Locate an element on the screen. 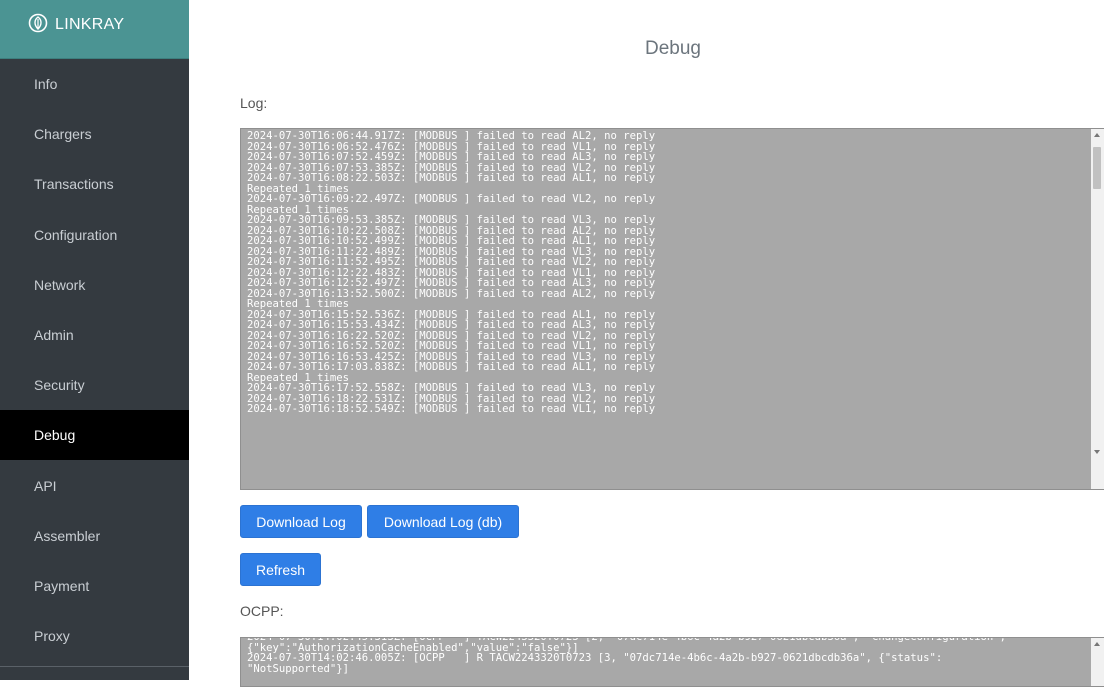 This screenshot has width=1104, height=687. sidebar-item-label: Debug is located at coordinates (55, 435).